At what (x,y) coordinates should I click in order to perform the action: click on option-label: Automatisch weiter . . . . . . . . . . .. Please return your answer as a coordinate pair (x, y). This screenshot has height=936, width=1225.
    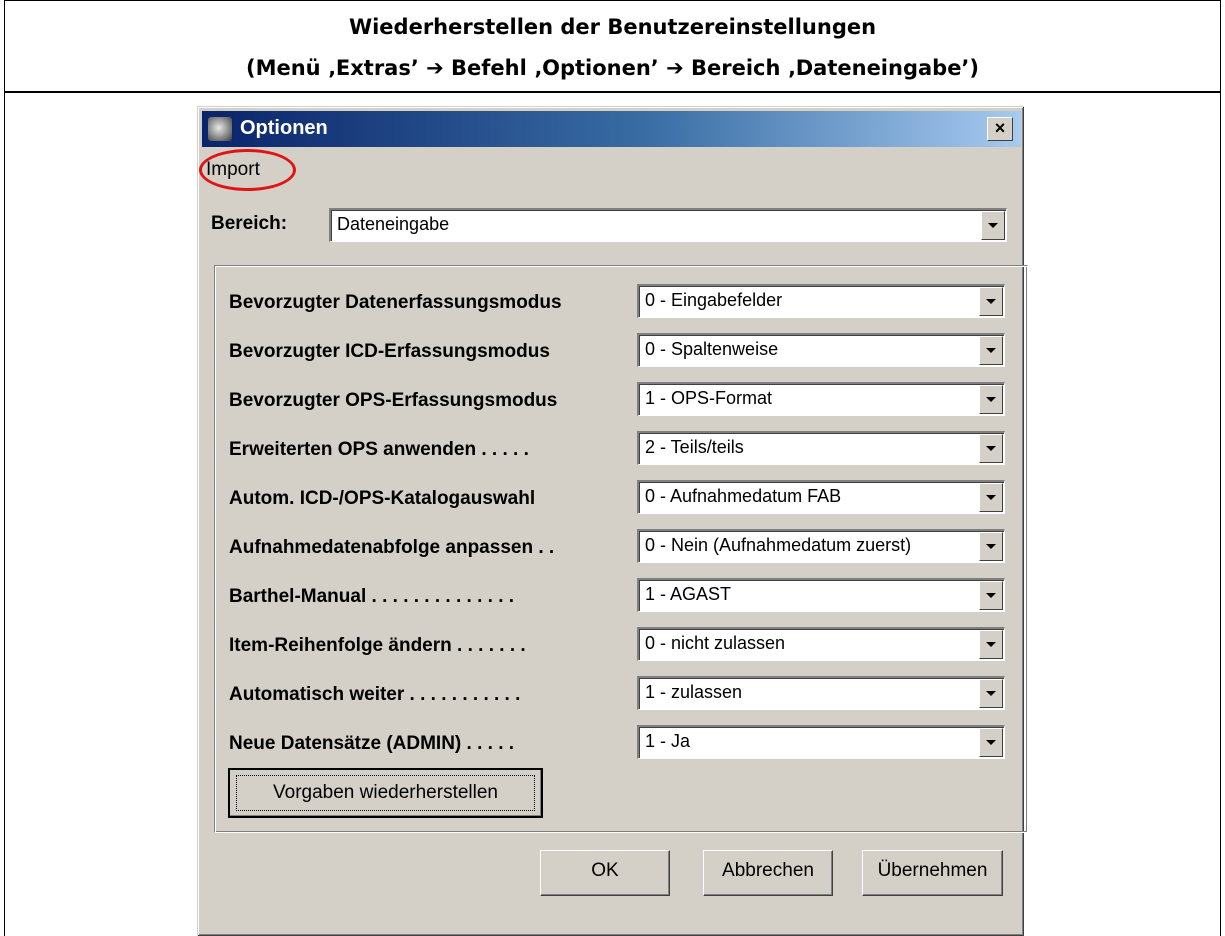
    Looking at the image, I should click on (375, 694).